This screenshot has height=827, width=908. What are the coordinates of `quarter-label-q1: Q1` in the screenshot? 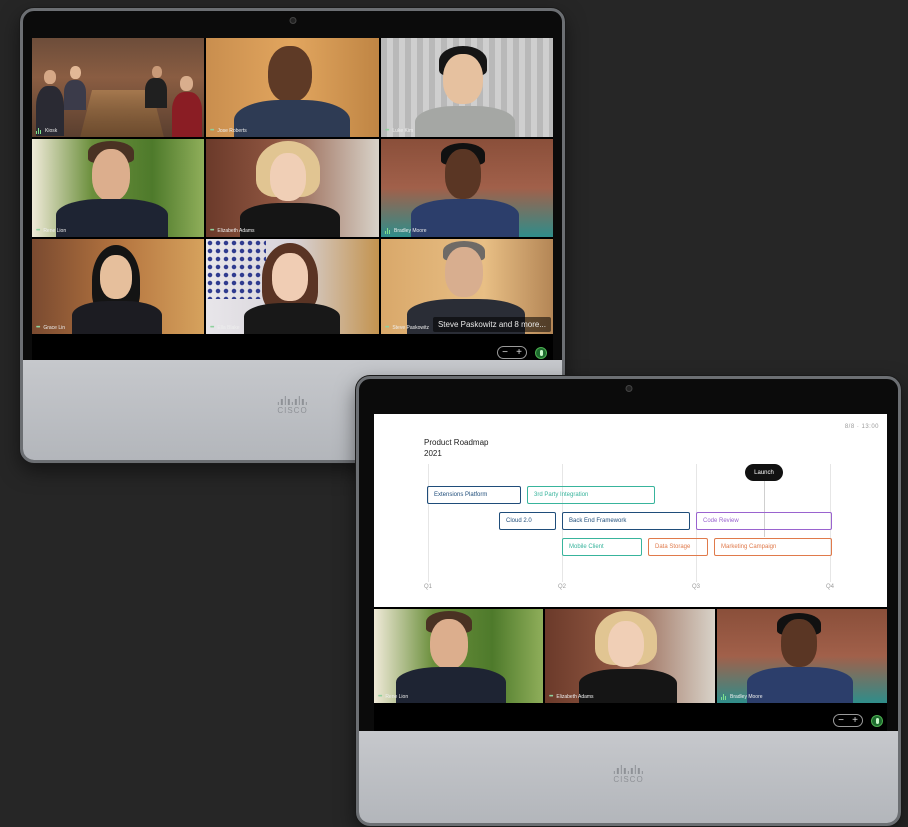 It's located at (428, 587).